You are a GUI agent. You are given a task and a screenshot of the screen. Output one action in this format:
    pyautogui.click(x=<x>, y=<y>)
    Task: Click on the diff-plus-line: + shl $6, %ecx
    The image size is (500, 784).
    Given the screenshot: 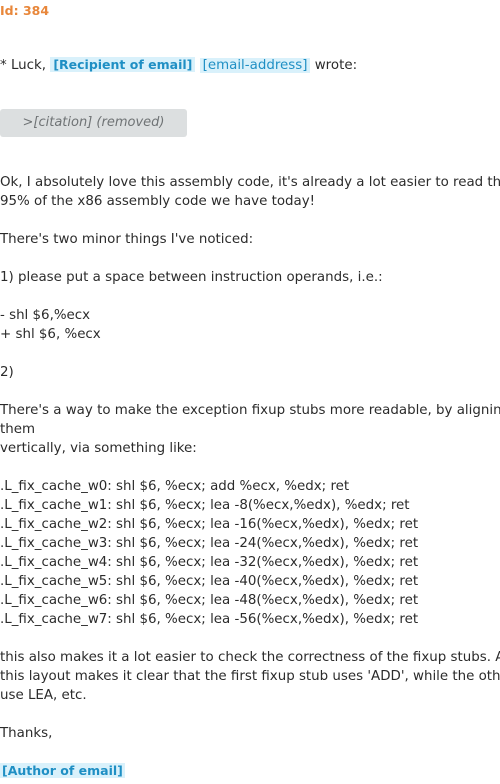 What is the action you would take?
    pyautogui.click(x=50, y=334)
    